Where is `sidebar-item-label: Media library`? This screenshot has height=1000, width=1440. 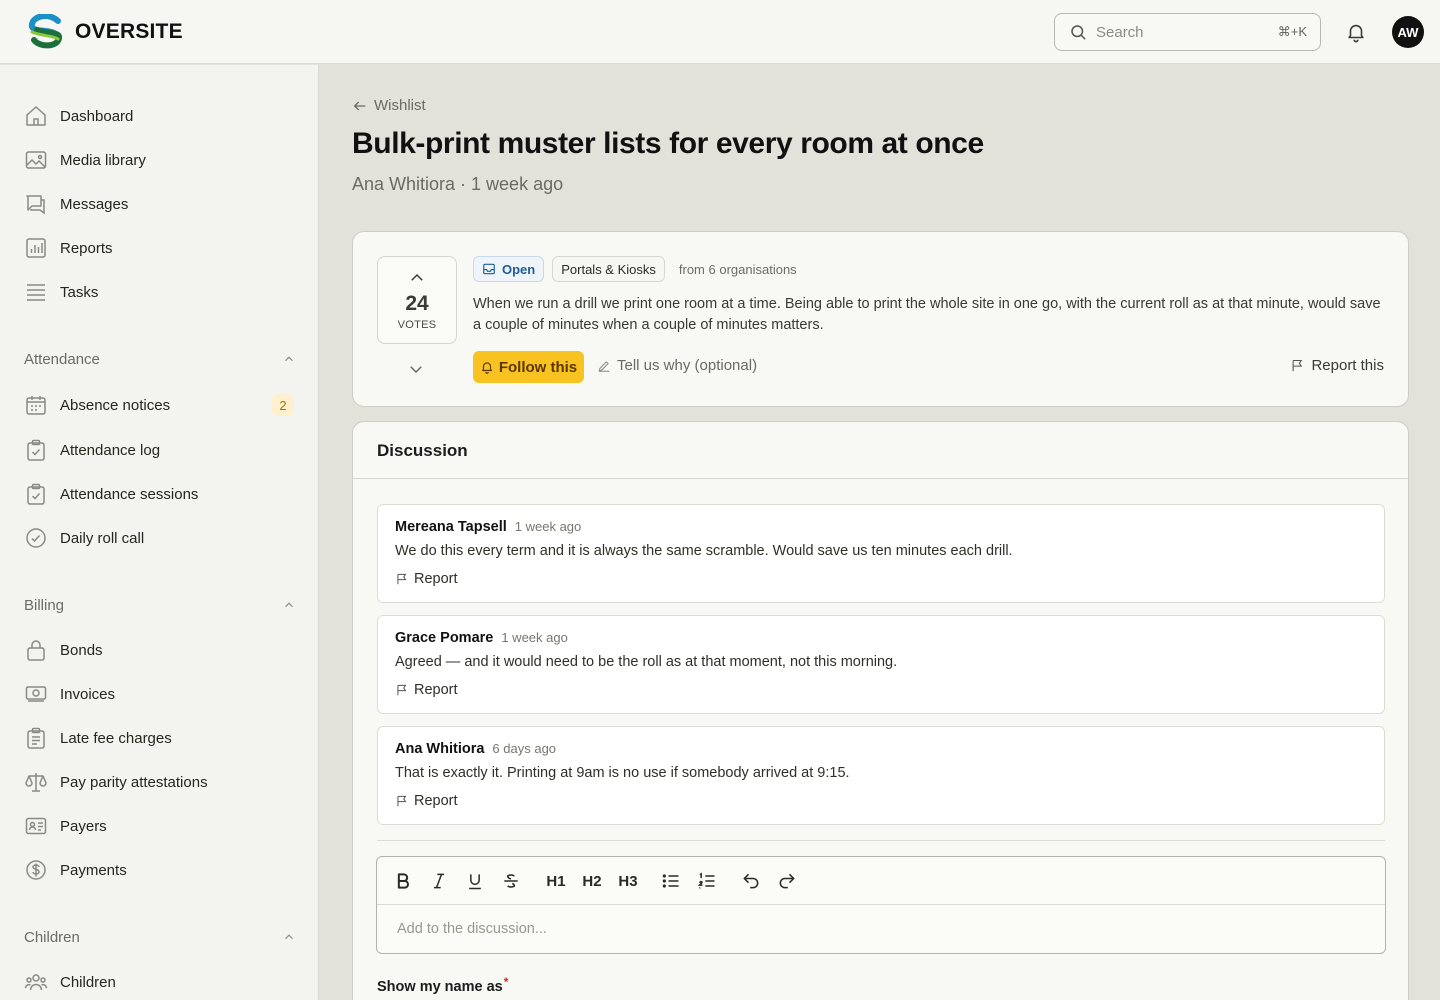
sidebar-item-label: Media library is located at coordinates (103, 160).